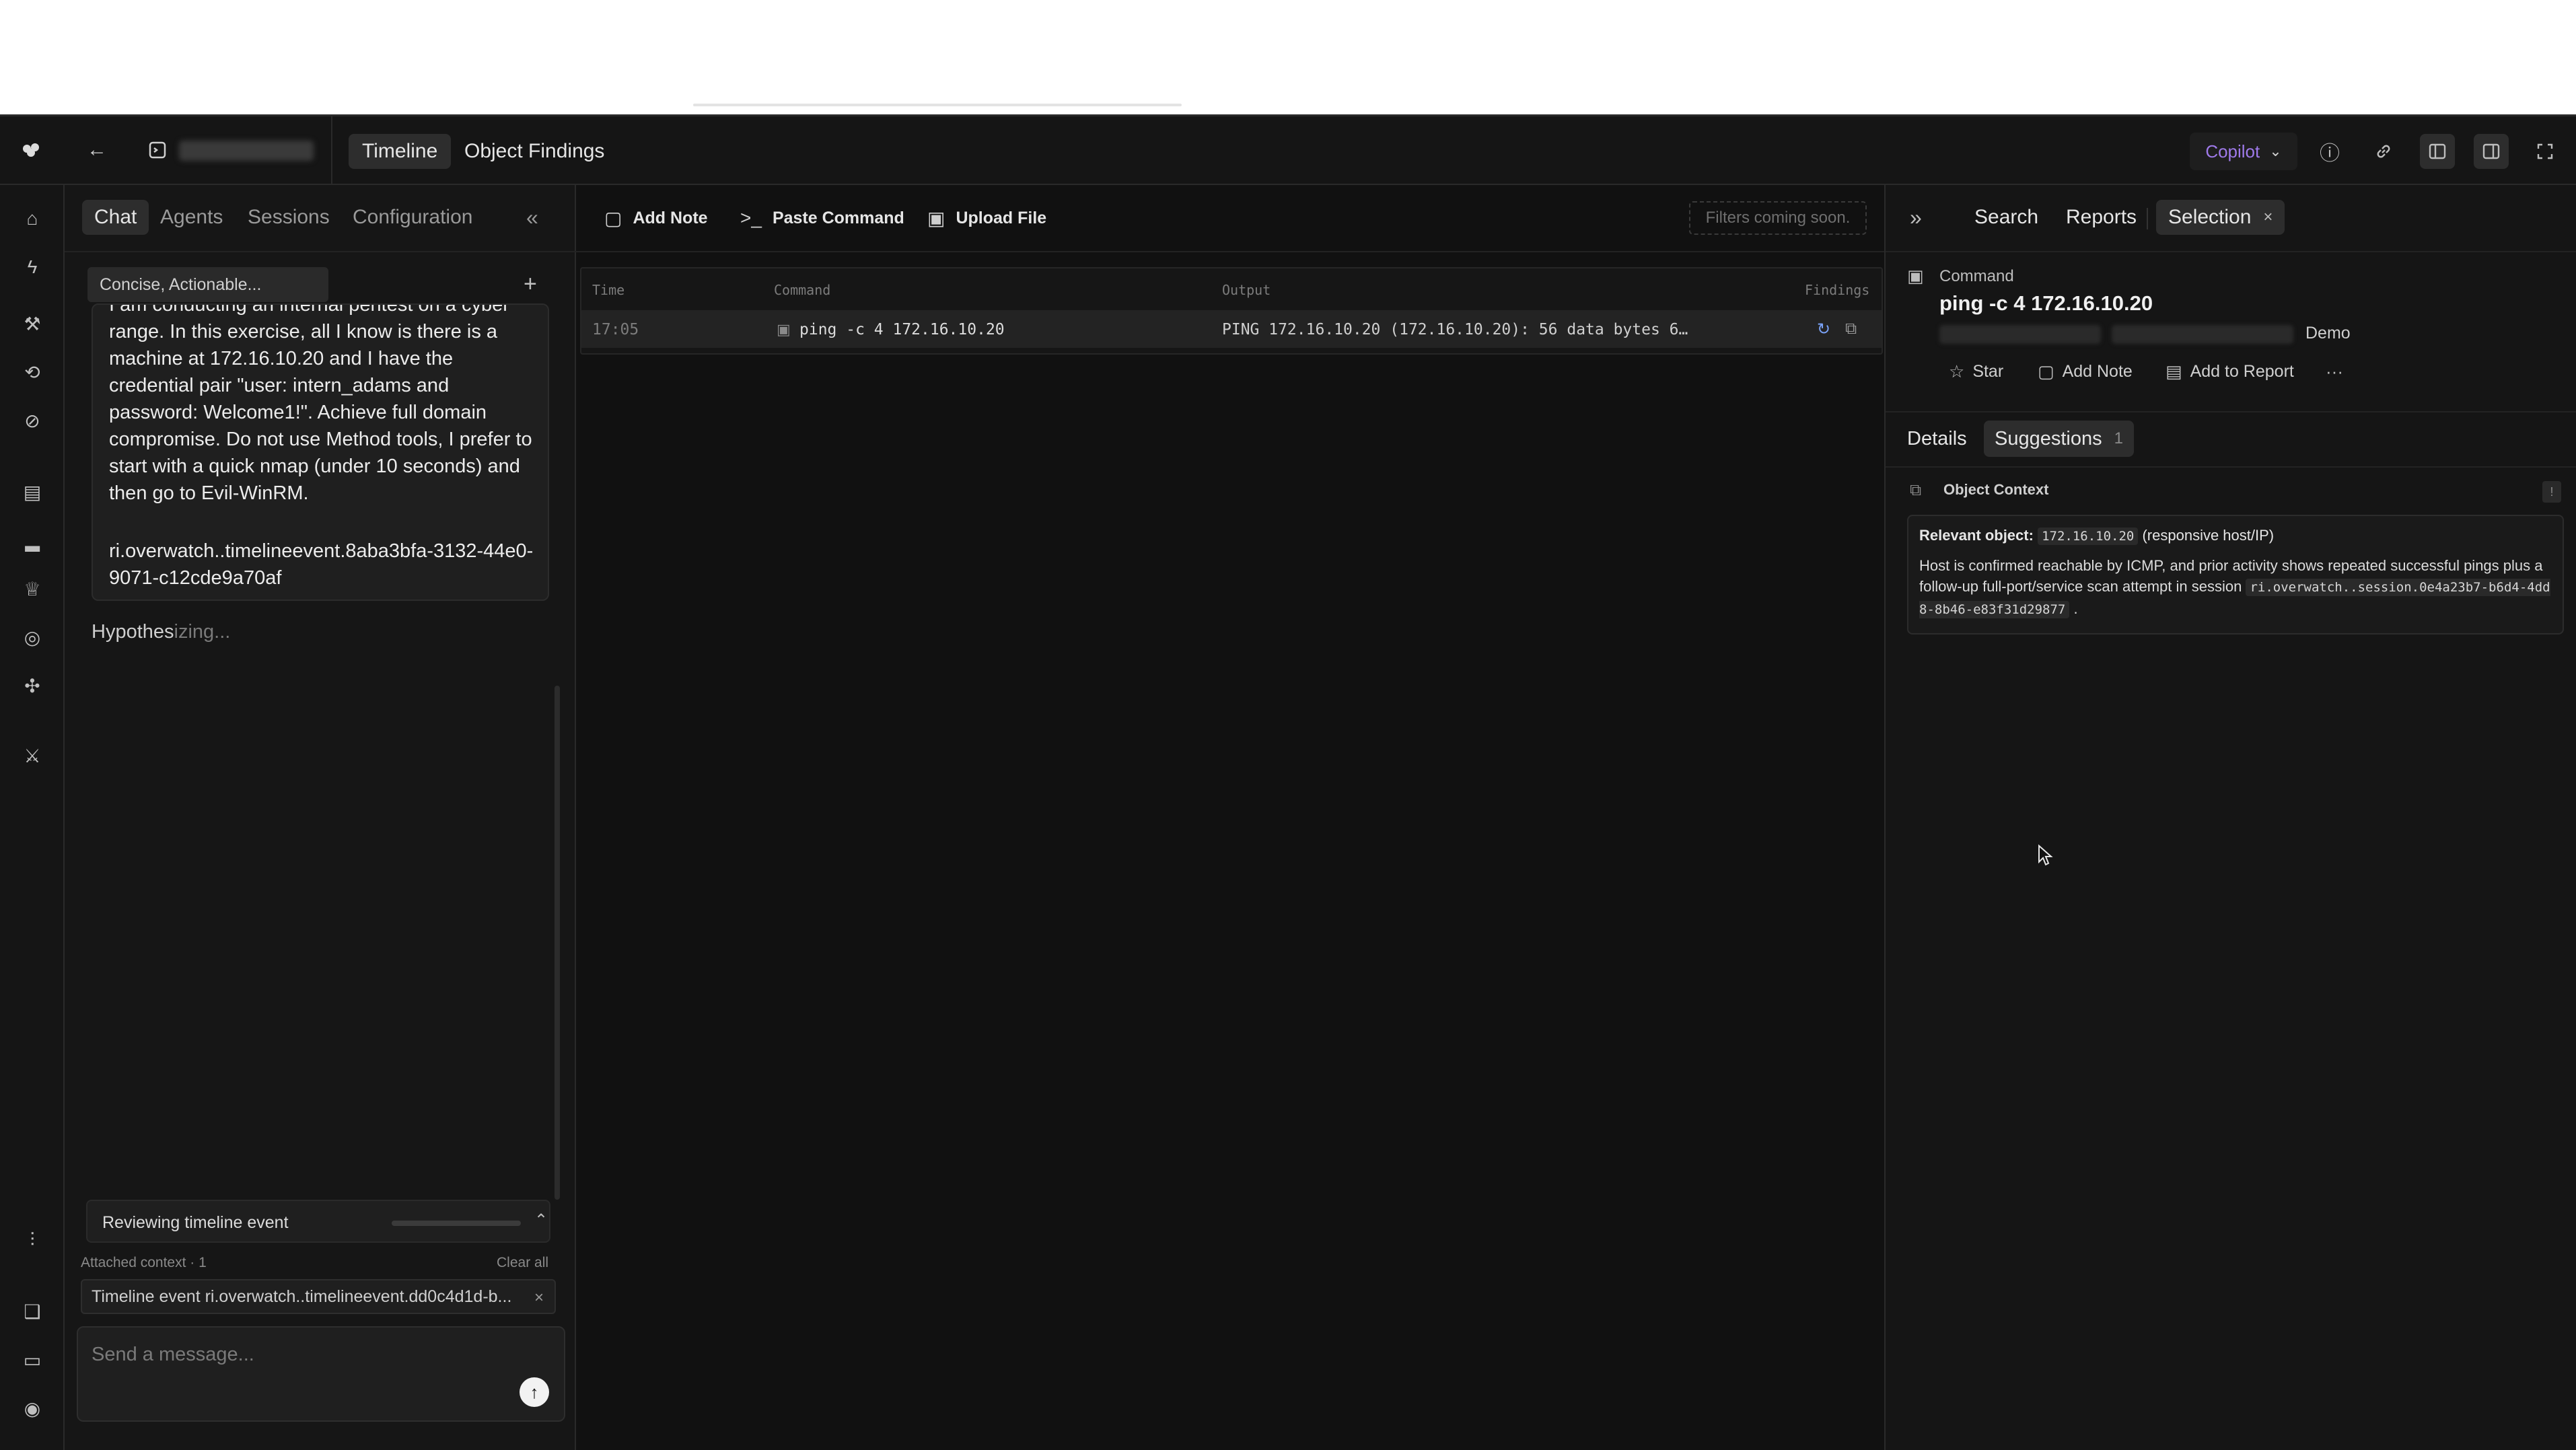  I want to click on filter-input: Filters coming soon., so click(1778, 218).